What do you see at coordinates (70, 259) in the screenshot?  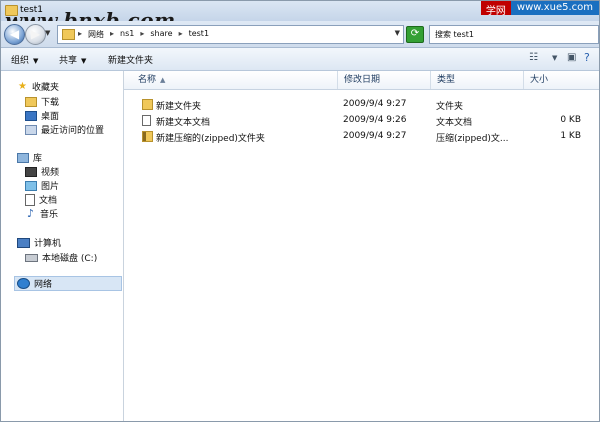 I see `nav-label: 本地磁盘 (C:)` at bounding box center [70, 259].